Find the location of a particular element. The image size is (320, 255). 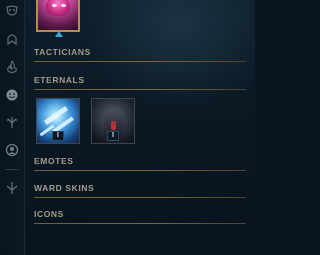

section-icons: ICONS is located at coordinates (140, 216).